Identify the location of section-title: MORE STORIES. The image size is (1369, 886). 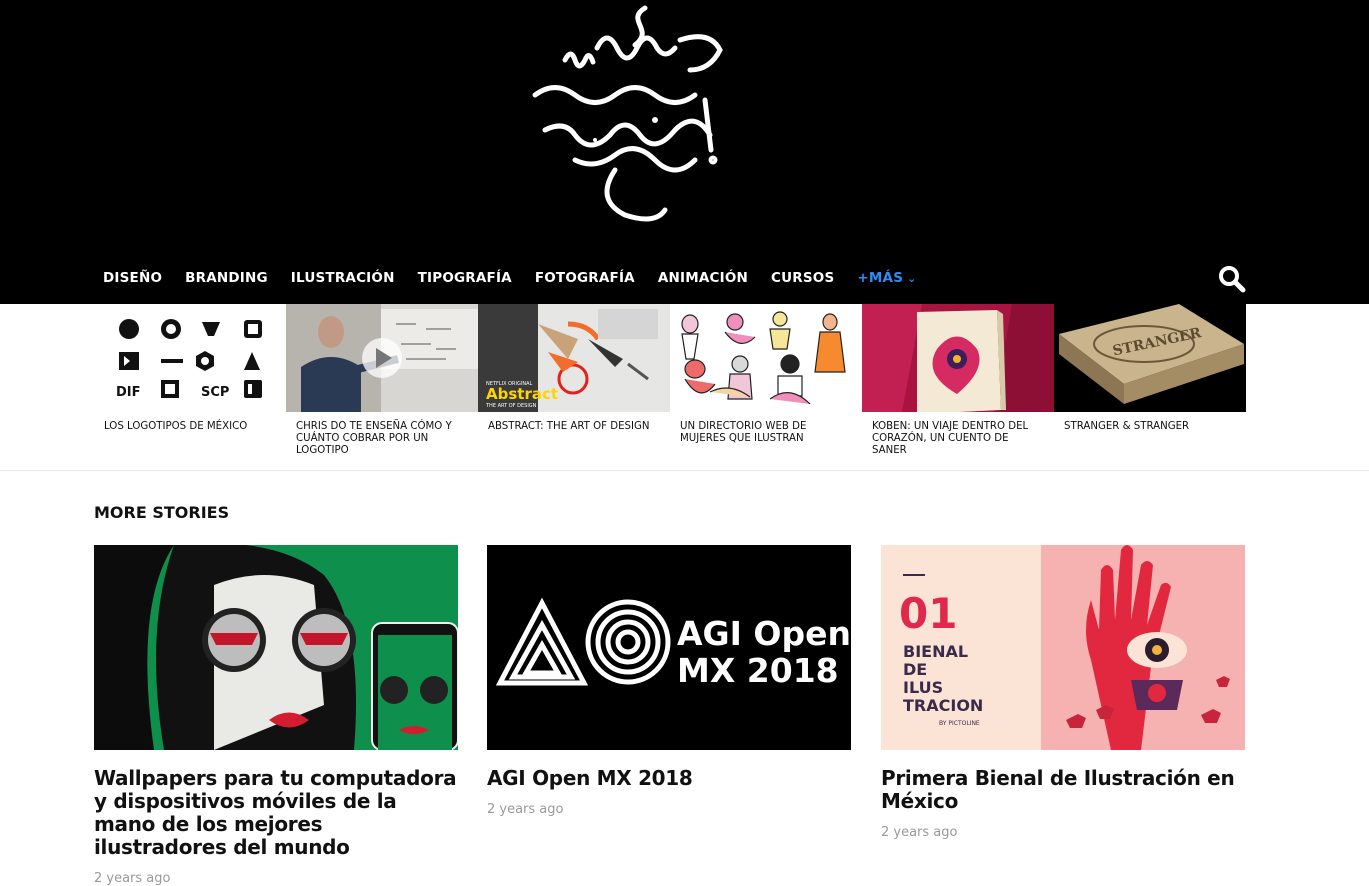
(162, 512).